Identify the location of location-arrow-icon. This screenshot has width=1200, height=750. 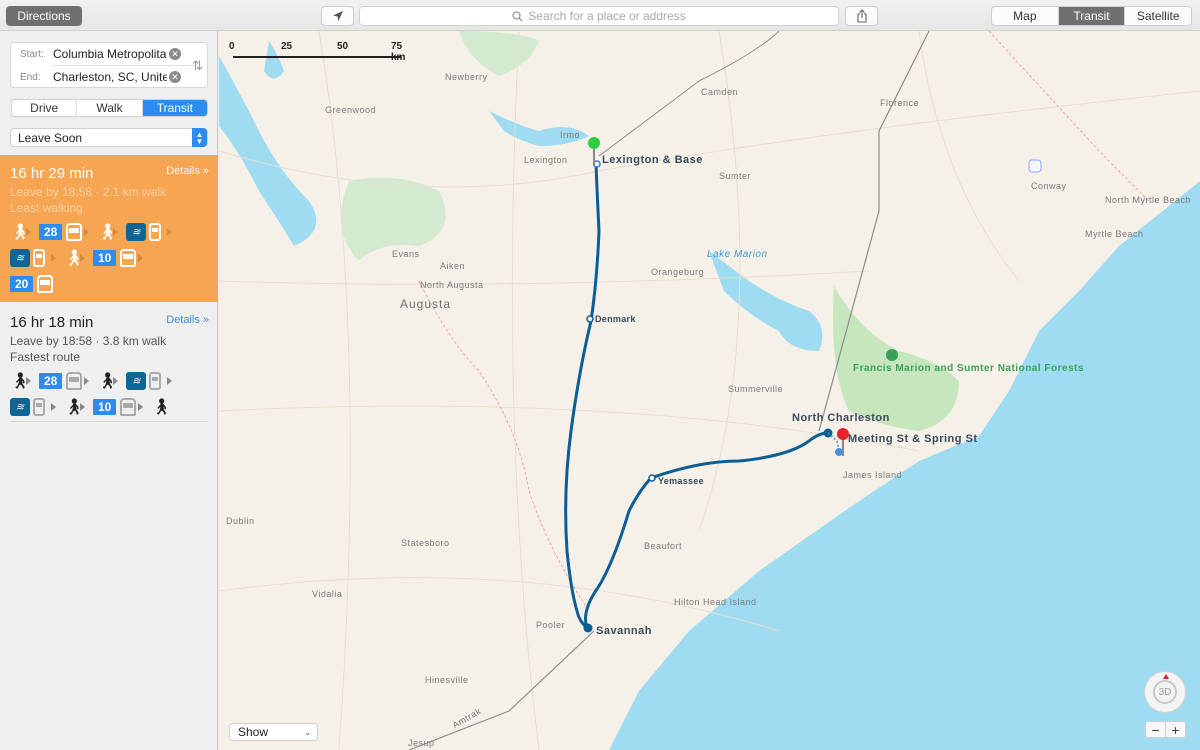
(337, 16).